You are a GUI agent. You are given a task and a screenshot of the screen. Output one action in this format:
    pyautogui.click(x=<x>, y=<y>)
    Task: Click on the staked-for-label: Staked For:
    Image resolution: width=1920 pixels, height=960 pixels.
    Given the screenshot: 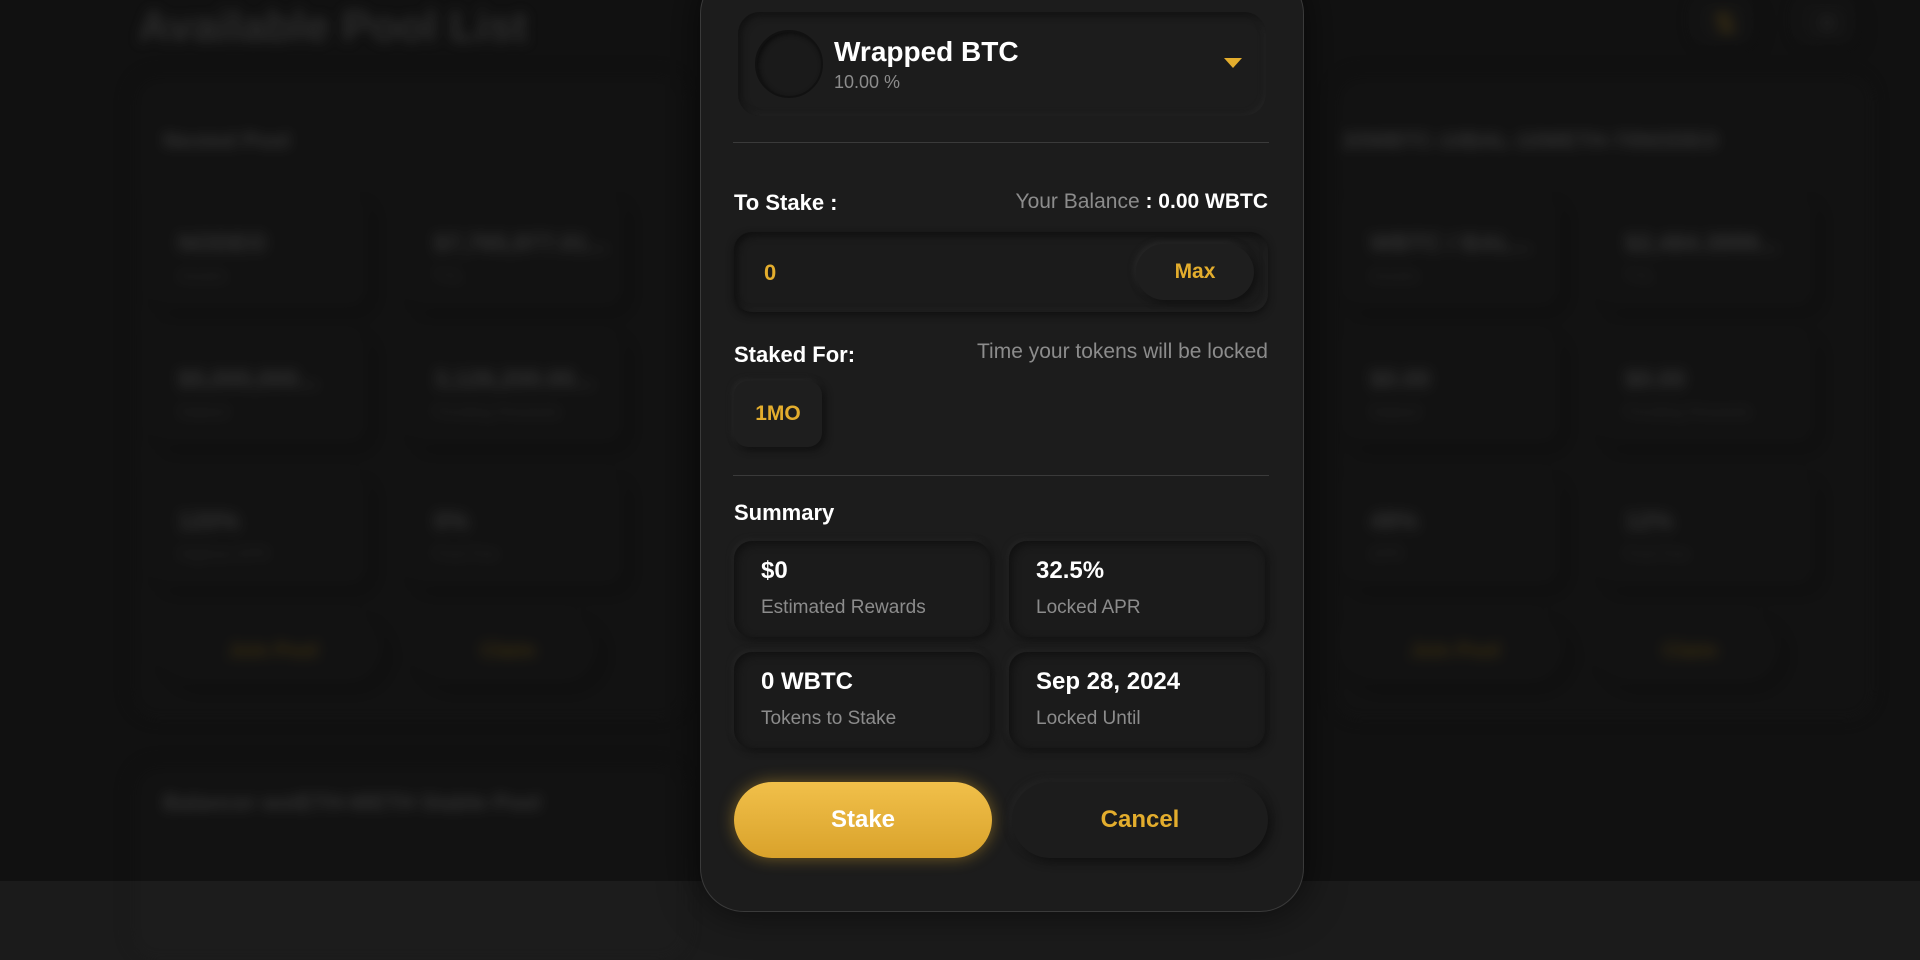 What is the action you would take?
    pyautogui.click(x=795, y=354)
    